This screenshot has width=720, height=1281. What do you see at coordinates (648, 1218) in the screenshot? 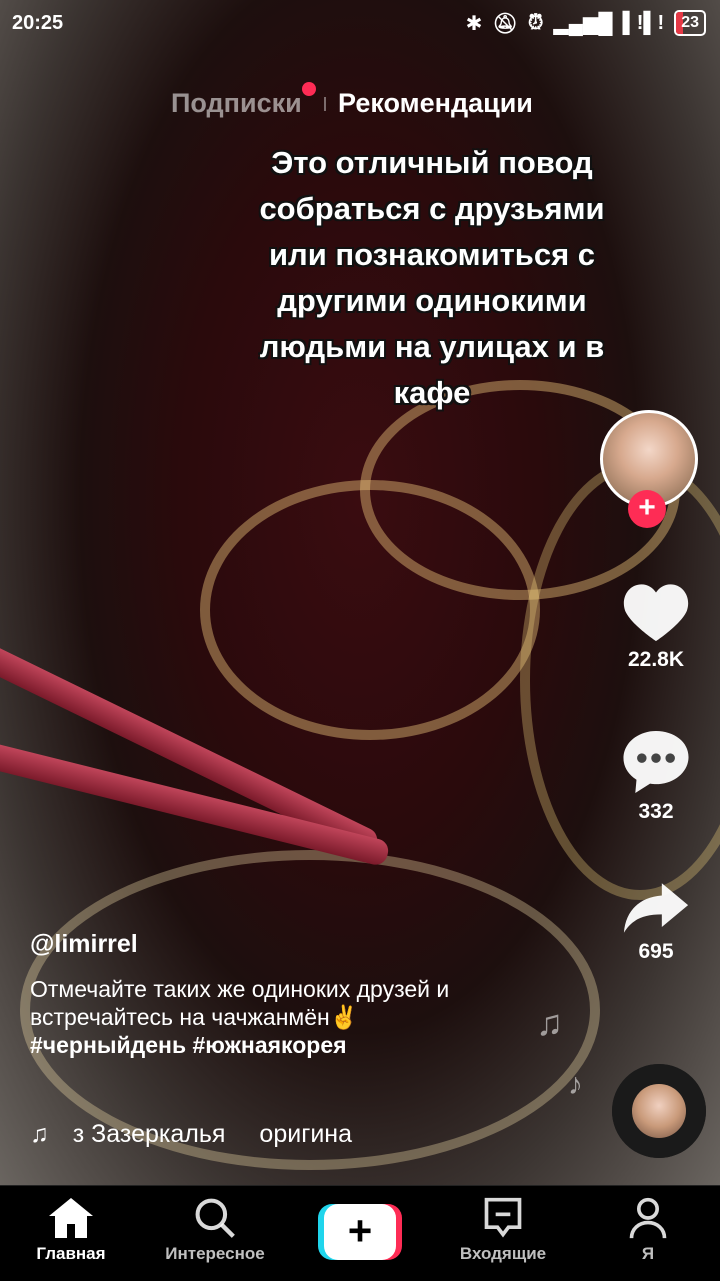
I see `profile-icon` at bounding box center [648, 1218].